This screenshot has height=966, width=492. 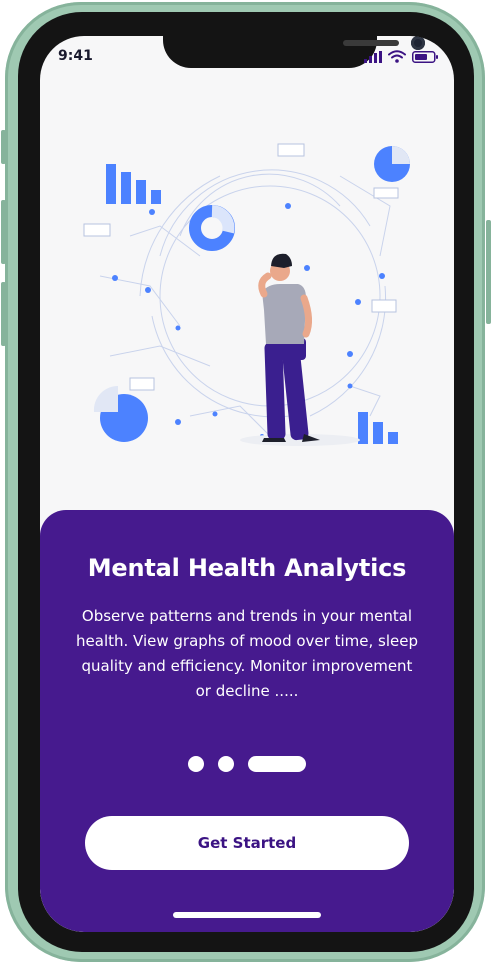 I want to click on silent-switch, so click(x=3, y=147).